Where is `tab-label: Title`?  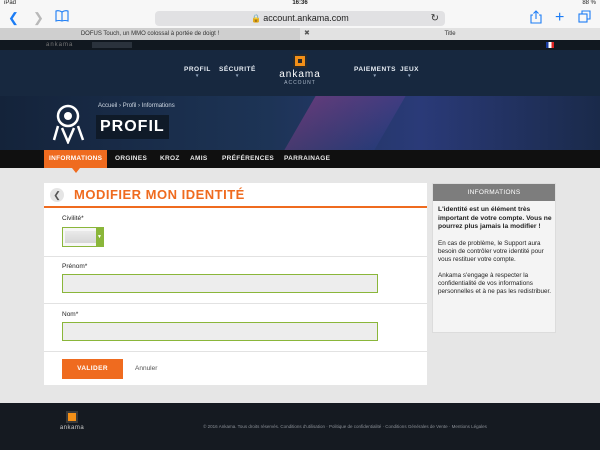
tab-label: Title is located at coordinates (450, 34).